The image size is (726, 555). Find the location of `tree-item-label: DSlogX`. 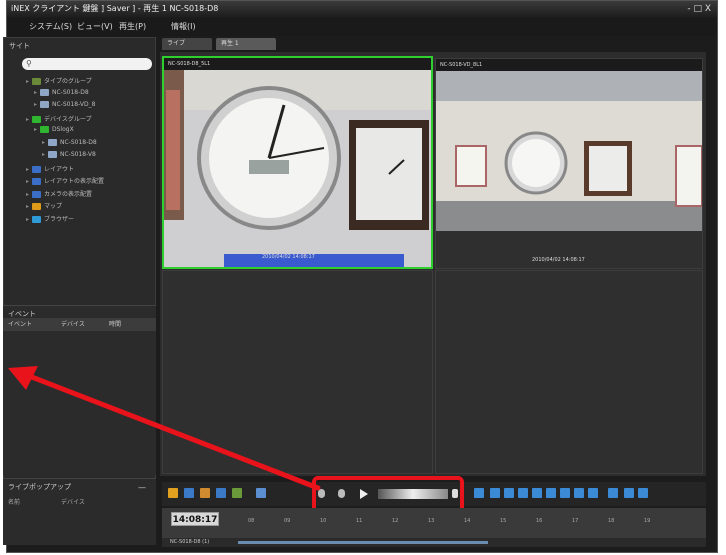

tree-item-label: DSlogX is located at coordinates (63, 129).